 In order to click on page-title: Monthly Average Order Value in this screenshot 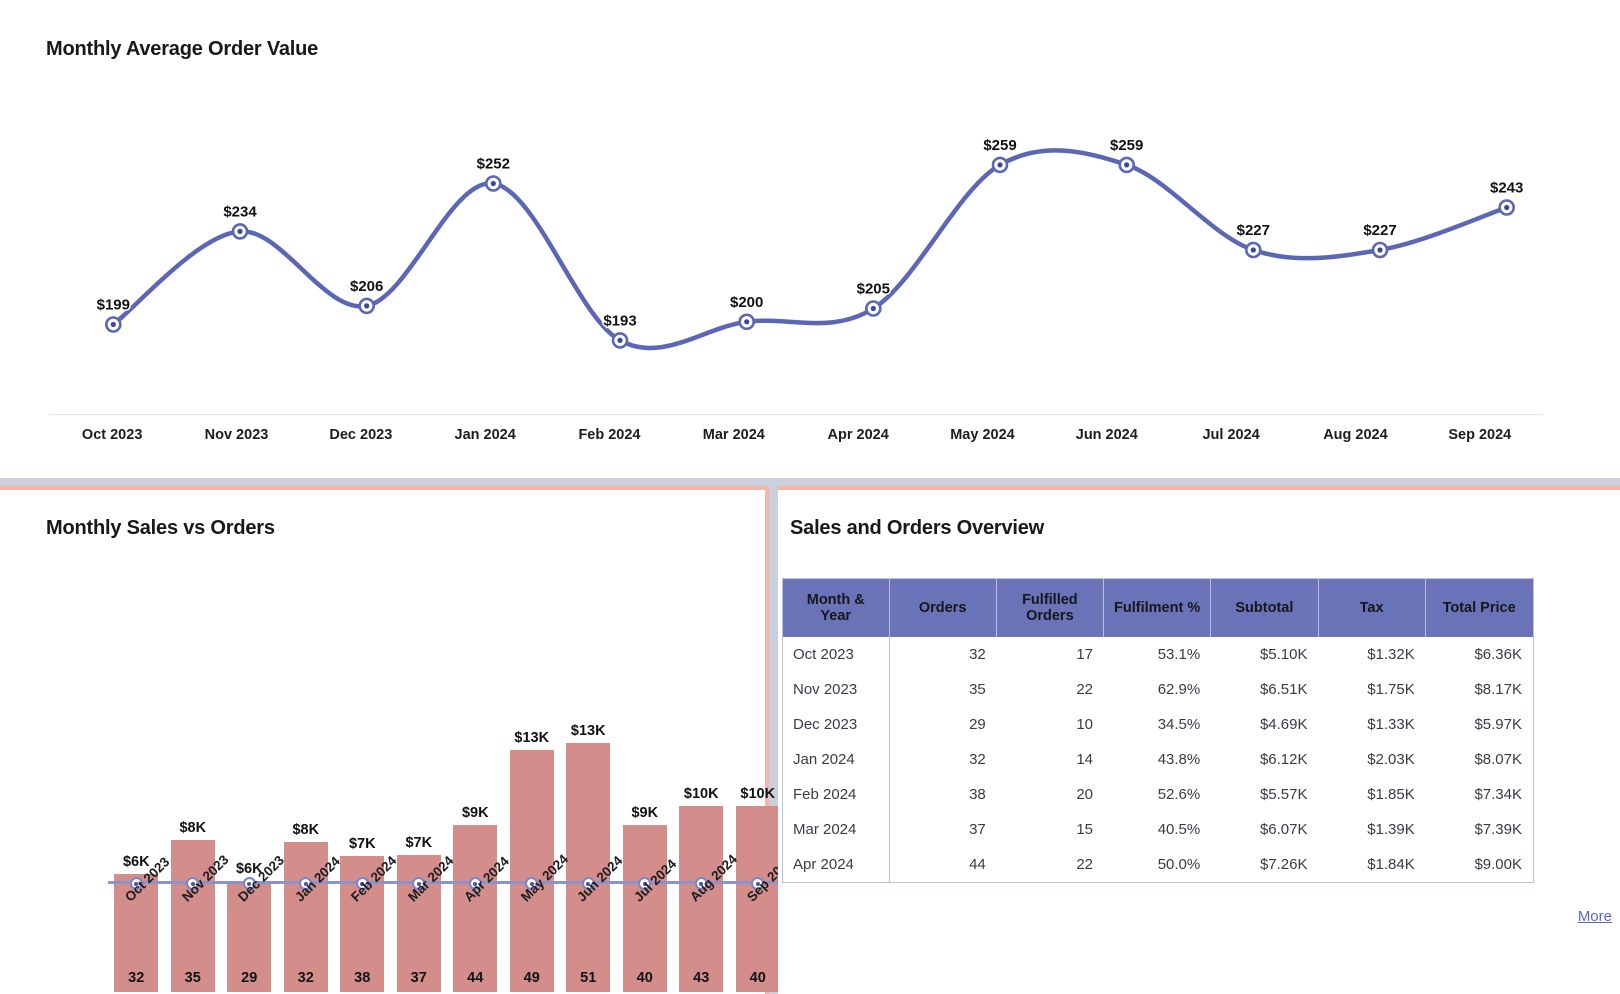, I will do `click(182, 49)`.